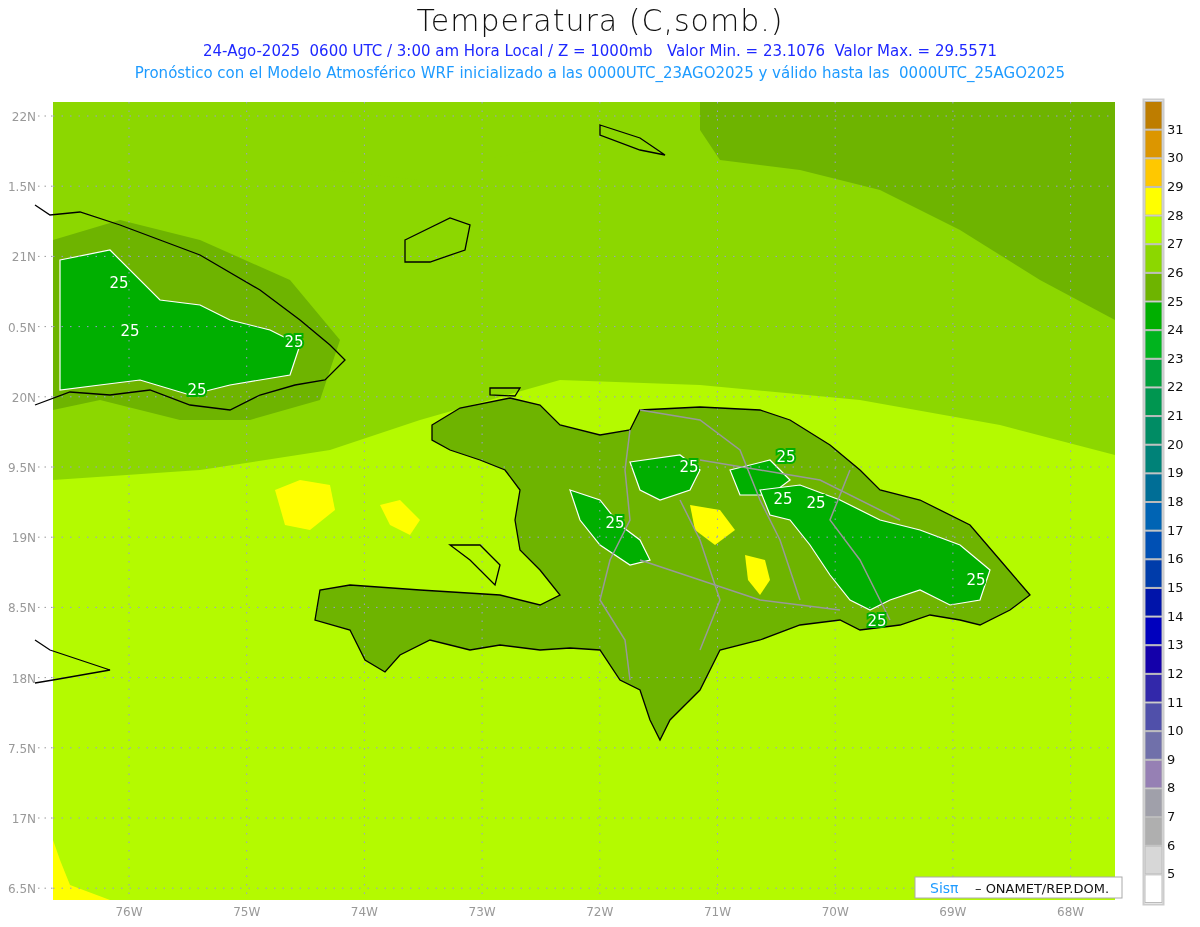 The width and height of the screenshot is (1200, 927). What do you see at coordinates (600, 51) in the screenshot?
I see `forecast-time-text: 24-Ago-2025 0600 UTC / 3:00 am Hora Local / Z = 1000mb Valor Min. = 23.1076 Valor Max. = 29.5571` at bounding box center [600, 51].